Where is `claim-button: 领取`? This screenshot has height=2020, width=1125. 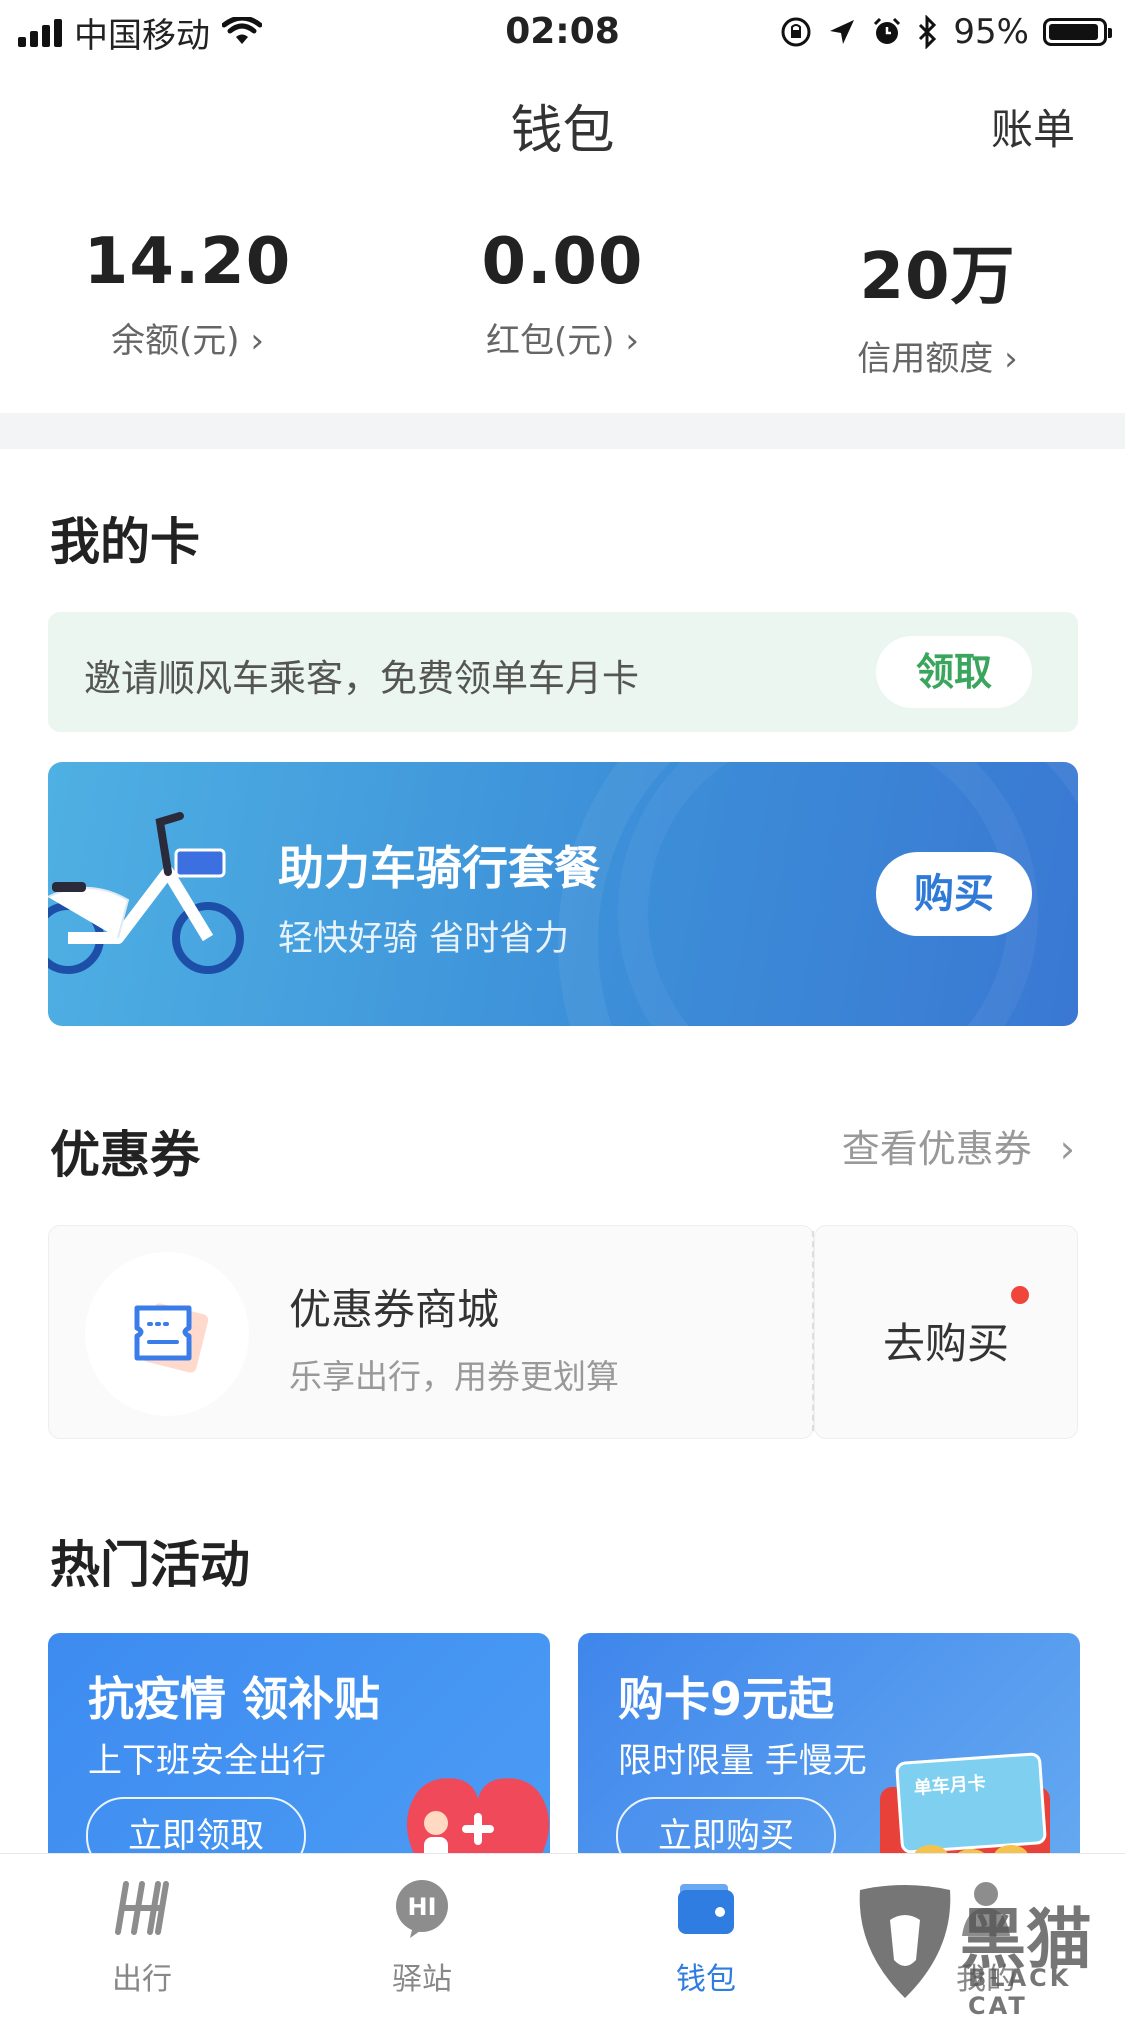
claim-button: 领取 is located at coordinates (954, 672).